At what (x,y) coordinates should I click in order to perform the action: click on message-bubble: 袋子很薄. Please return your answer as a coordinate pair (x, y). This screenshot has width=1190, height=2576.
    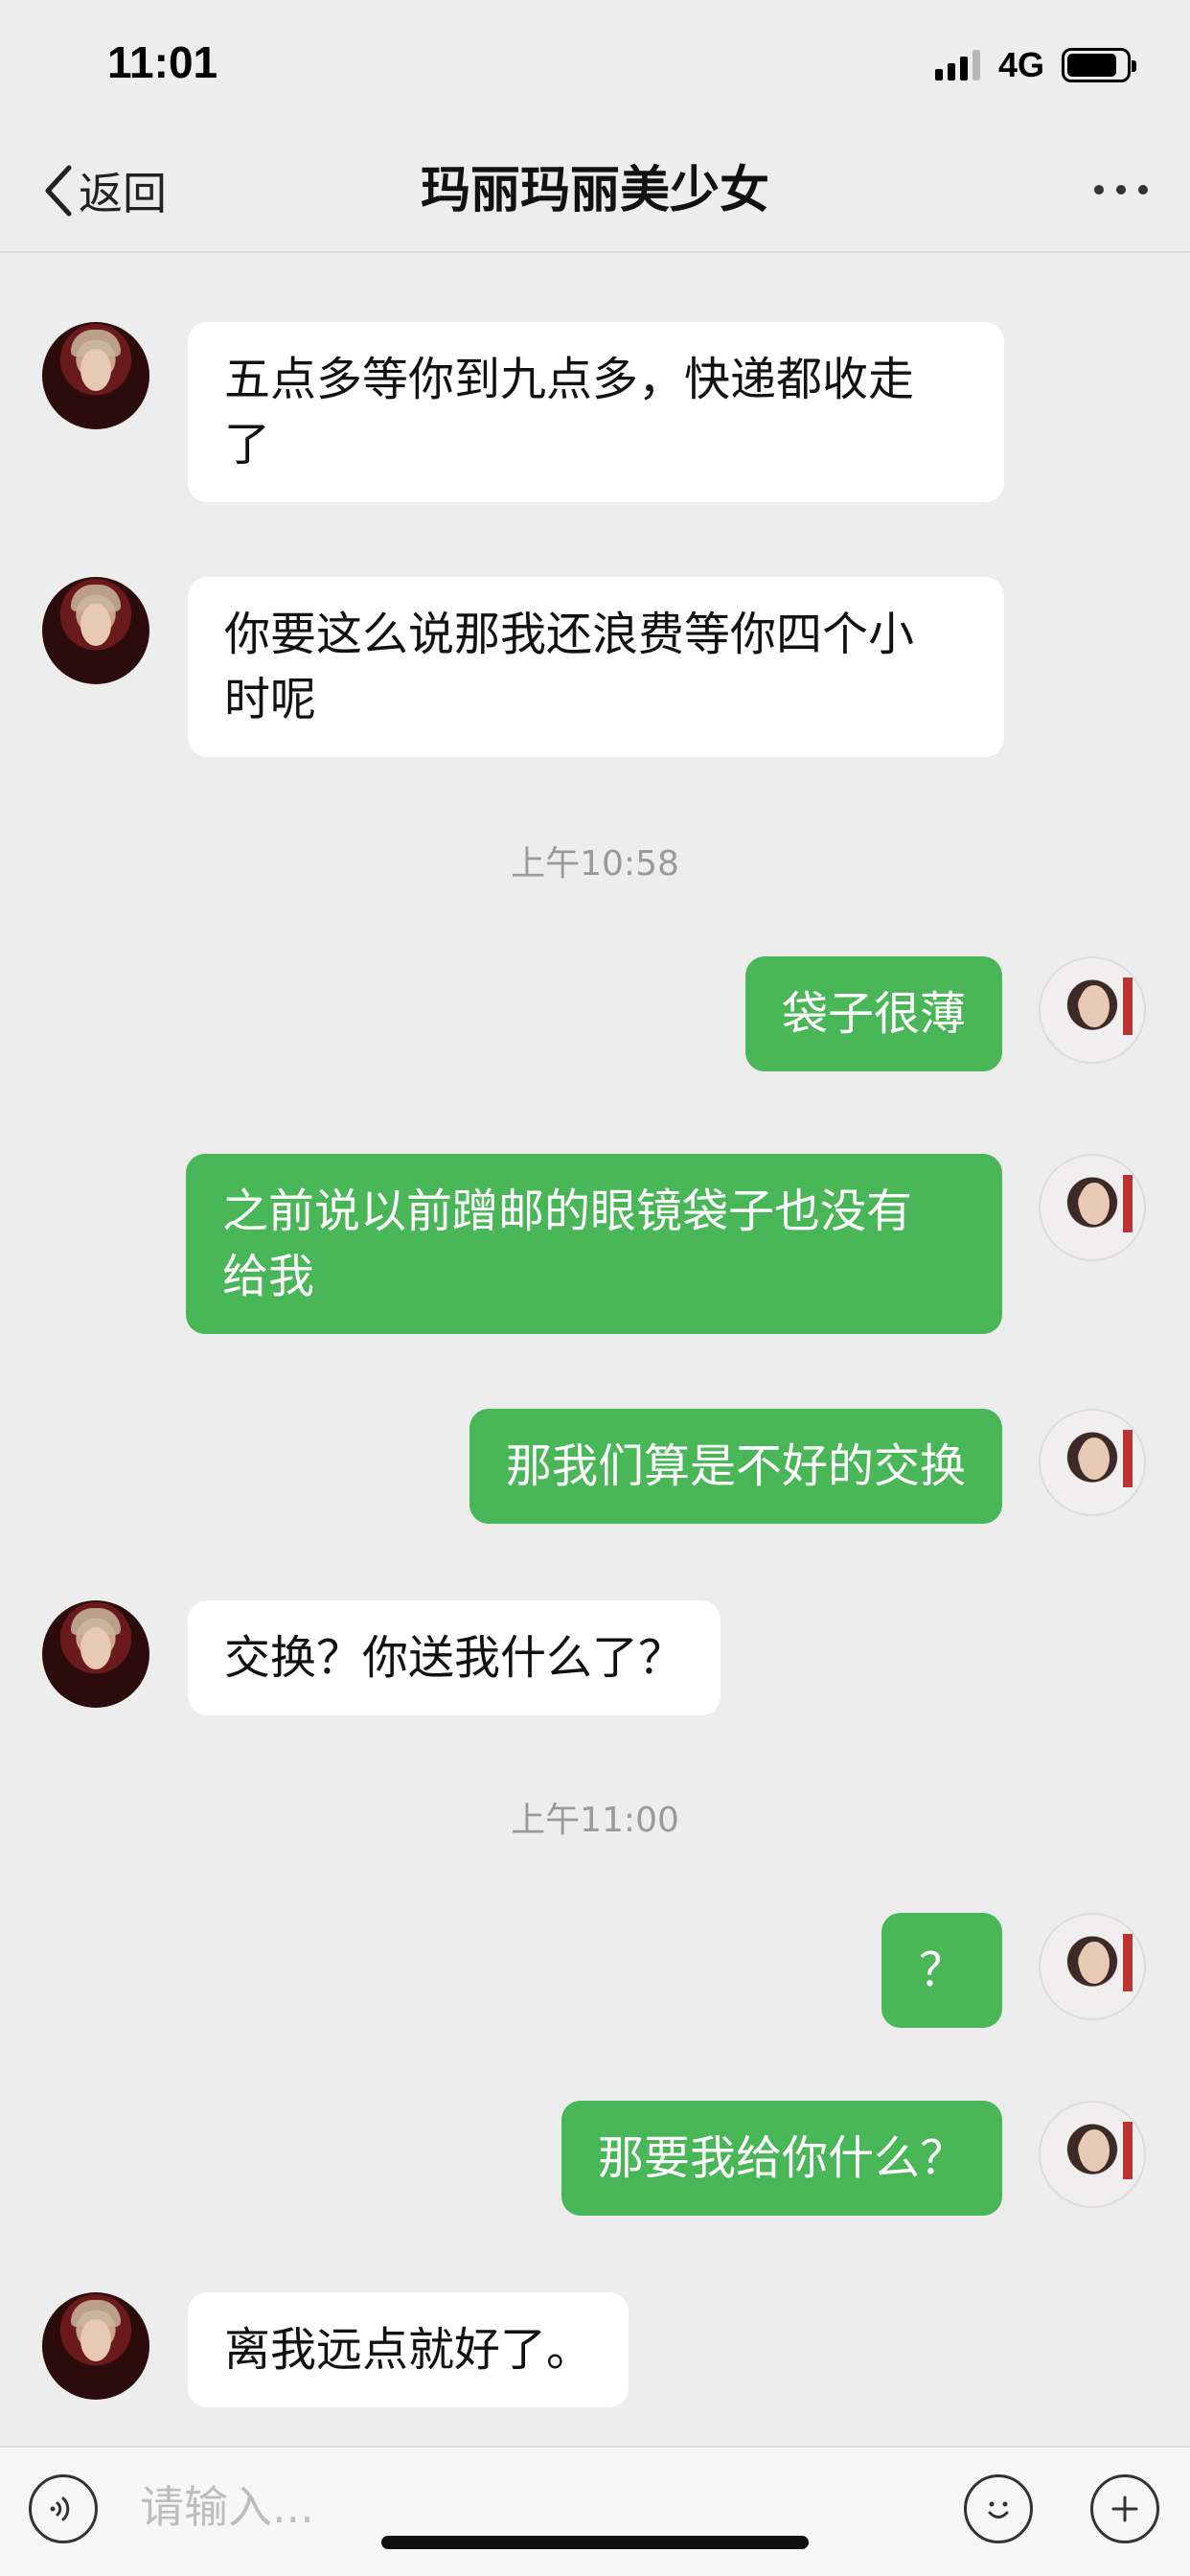
    Looking at the image, I should click on (873, 1013).